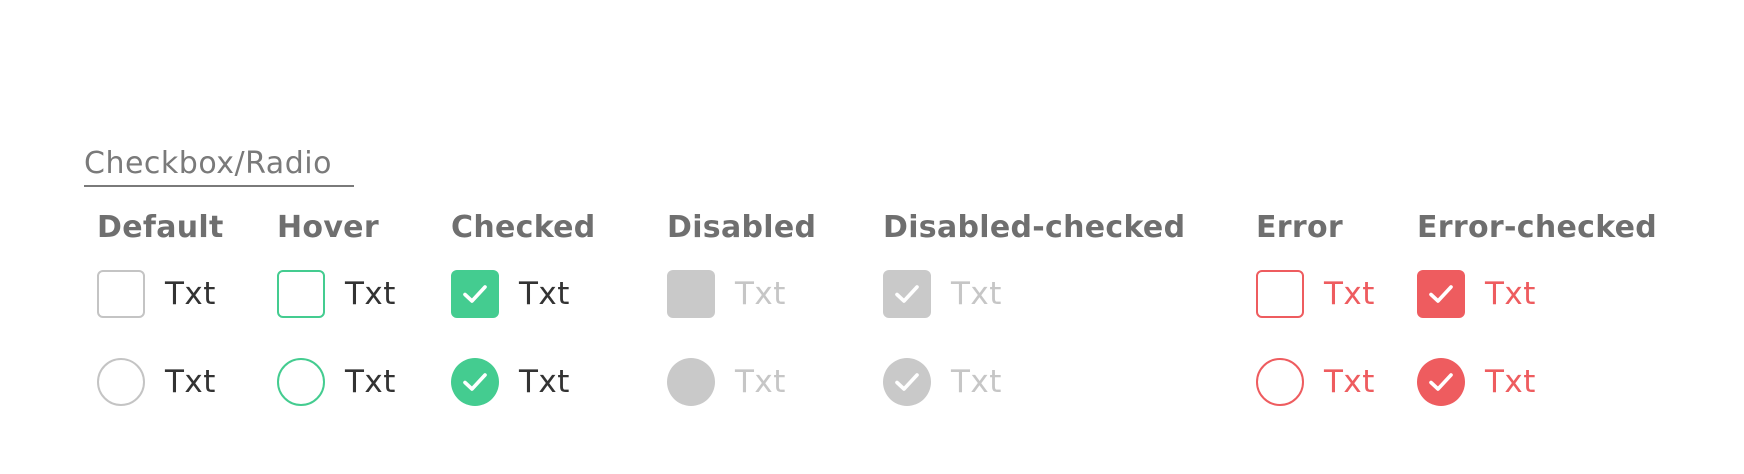 The width and height of the screenshot is (1744, 474). What do you see at coordinates (208, 163) in the screenshot?
I see `section-title: Checkbox/Radio` at bounding box center [208, 163].